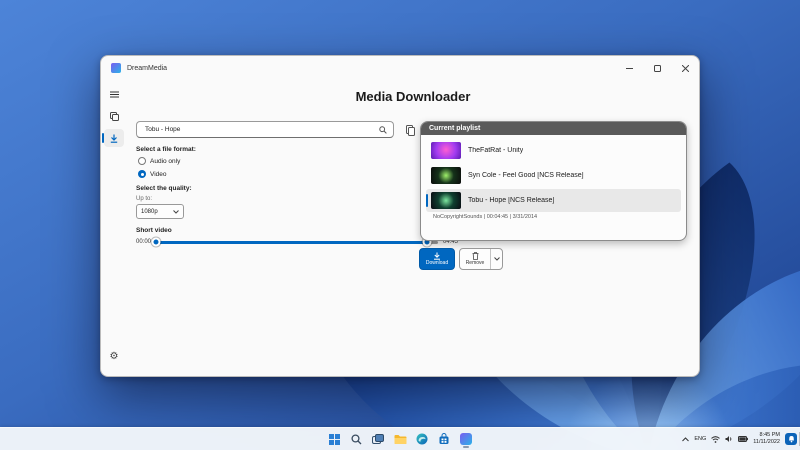 The image size is (800, 450). I want to click on task-view-icon, so click(378, 438).